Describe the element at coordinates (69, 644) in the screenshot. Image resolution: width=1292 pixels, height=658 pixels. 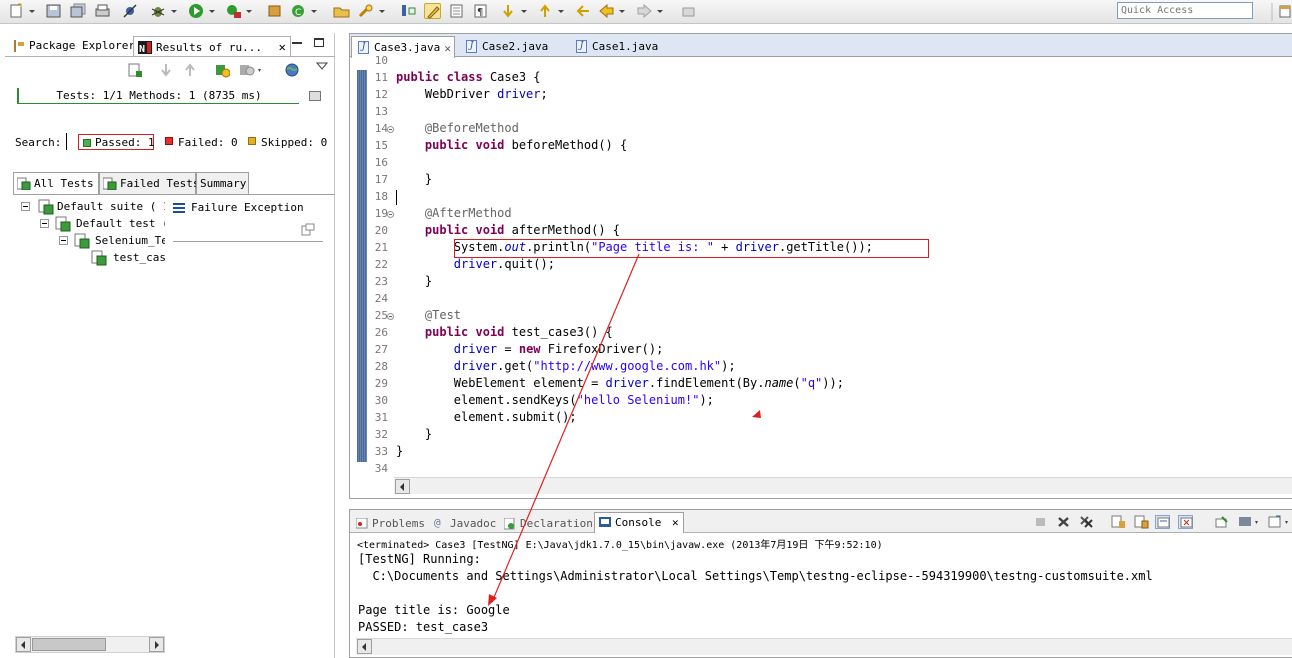
I see `scroll-thumb` at that location.